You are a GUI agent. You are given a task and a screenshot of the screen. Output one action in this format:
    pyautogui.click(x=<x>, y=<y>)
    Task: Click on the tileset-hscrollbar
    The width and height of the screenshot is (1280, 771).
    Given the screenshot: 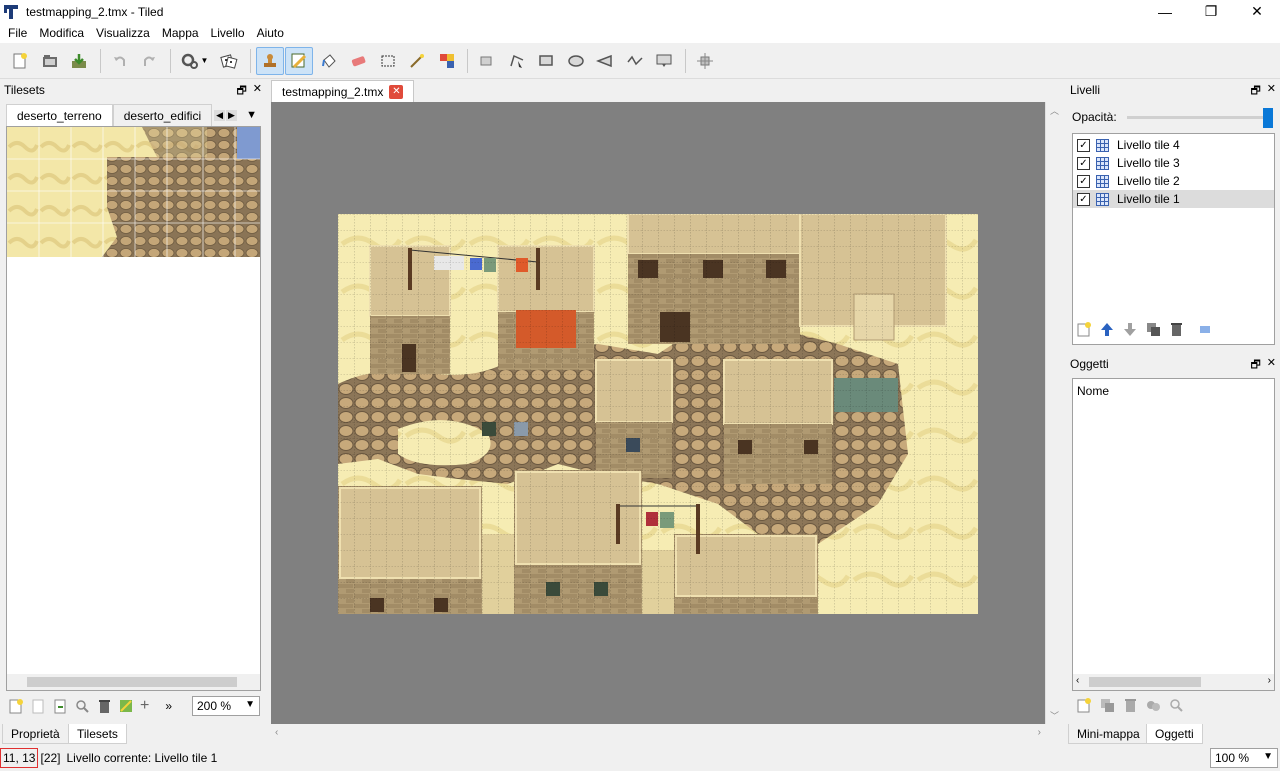 What is the action you would take?
    pyautogui.click(x=133, y=682)
    